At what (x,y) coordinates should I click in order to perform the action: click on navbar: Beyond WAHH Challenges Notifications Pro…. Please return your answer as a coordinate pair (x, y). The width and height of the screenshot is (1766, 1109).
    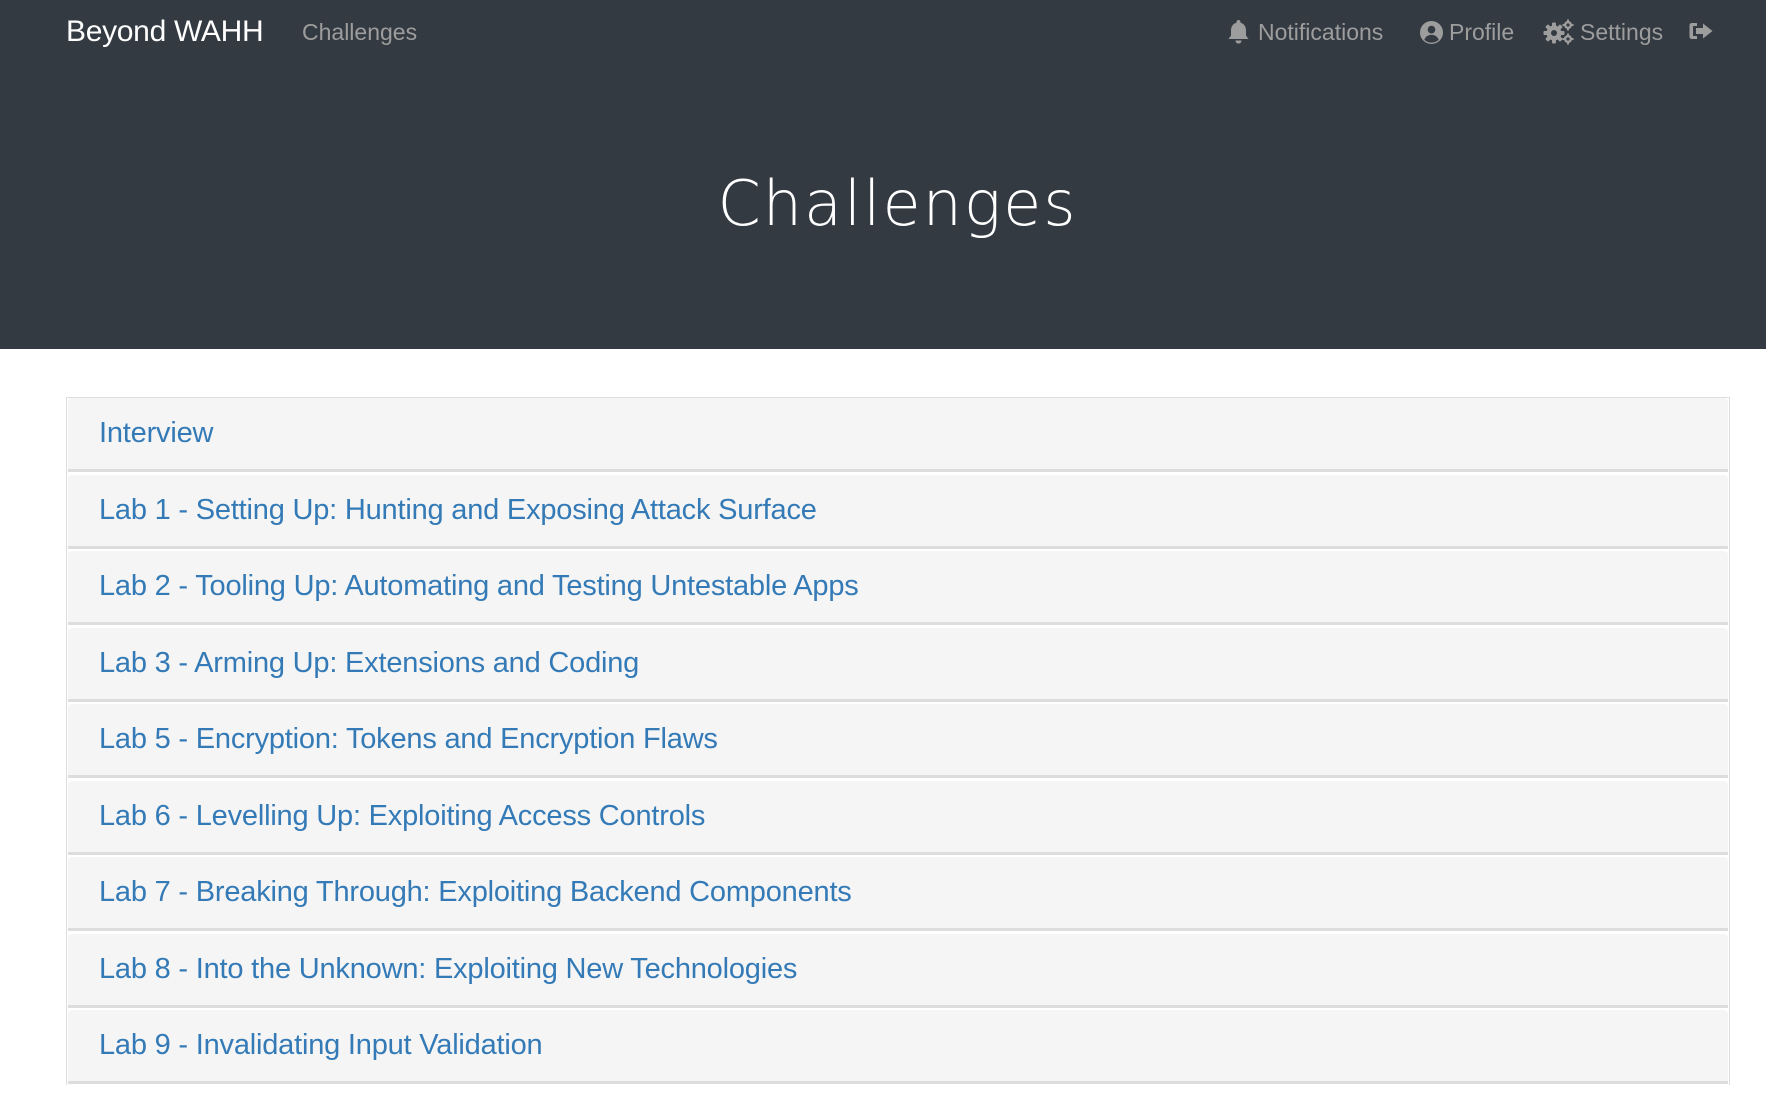
    Looking at the image, I should click on (883, 32).